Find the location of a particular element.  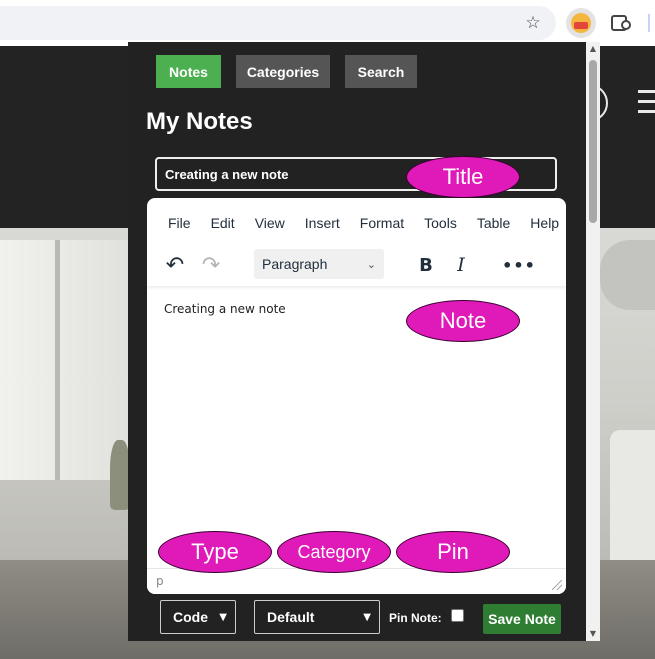

extensions-menu-button is located at coordinates (619, 23).